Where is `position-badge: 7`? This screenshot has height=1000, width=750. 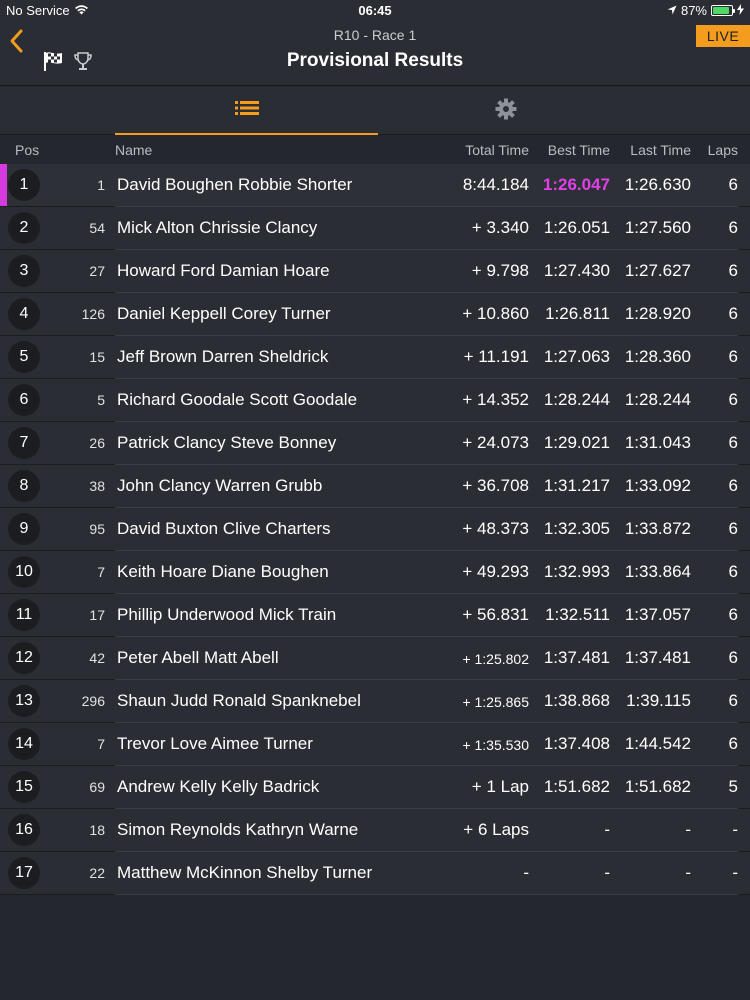
position-badge: 7 is located at coordinates (24, 443).